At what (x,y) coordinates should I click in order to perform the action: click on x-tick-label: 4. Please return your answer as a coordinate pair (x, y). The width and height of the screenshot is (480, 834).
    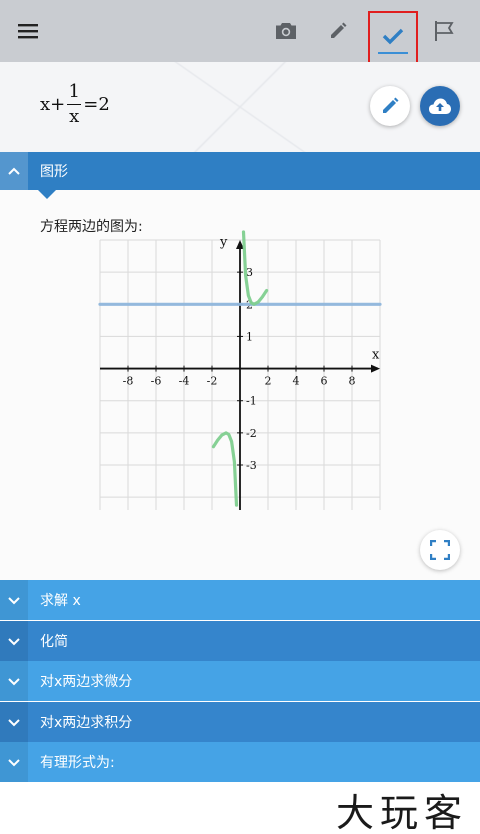
    Looking at the image, I should click on (296, 381).